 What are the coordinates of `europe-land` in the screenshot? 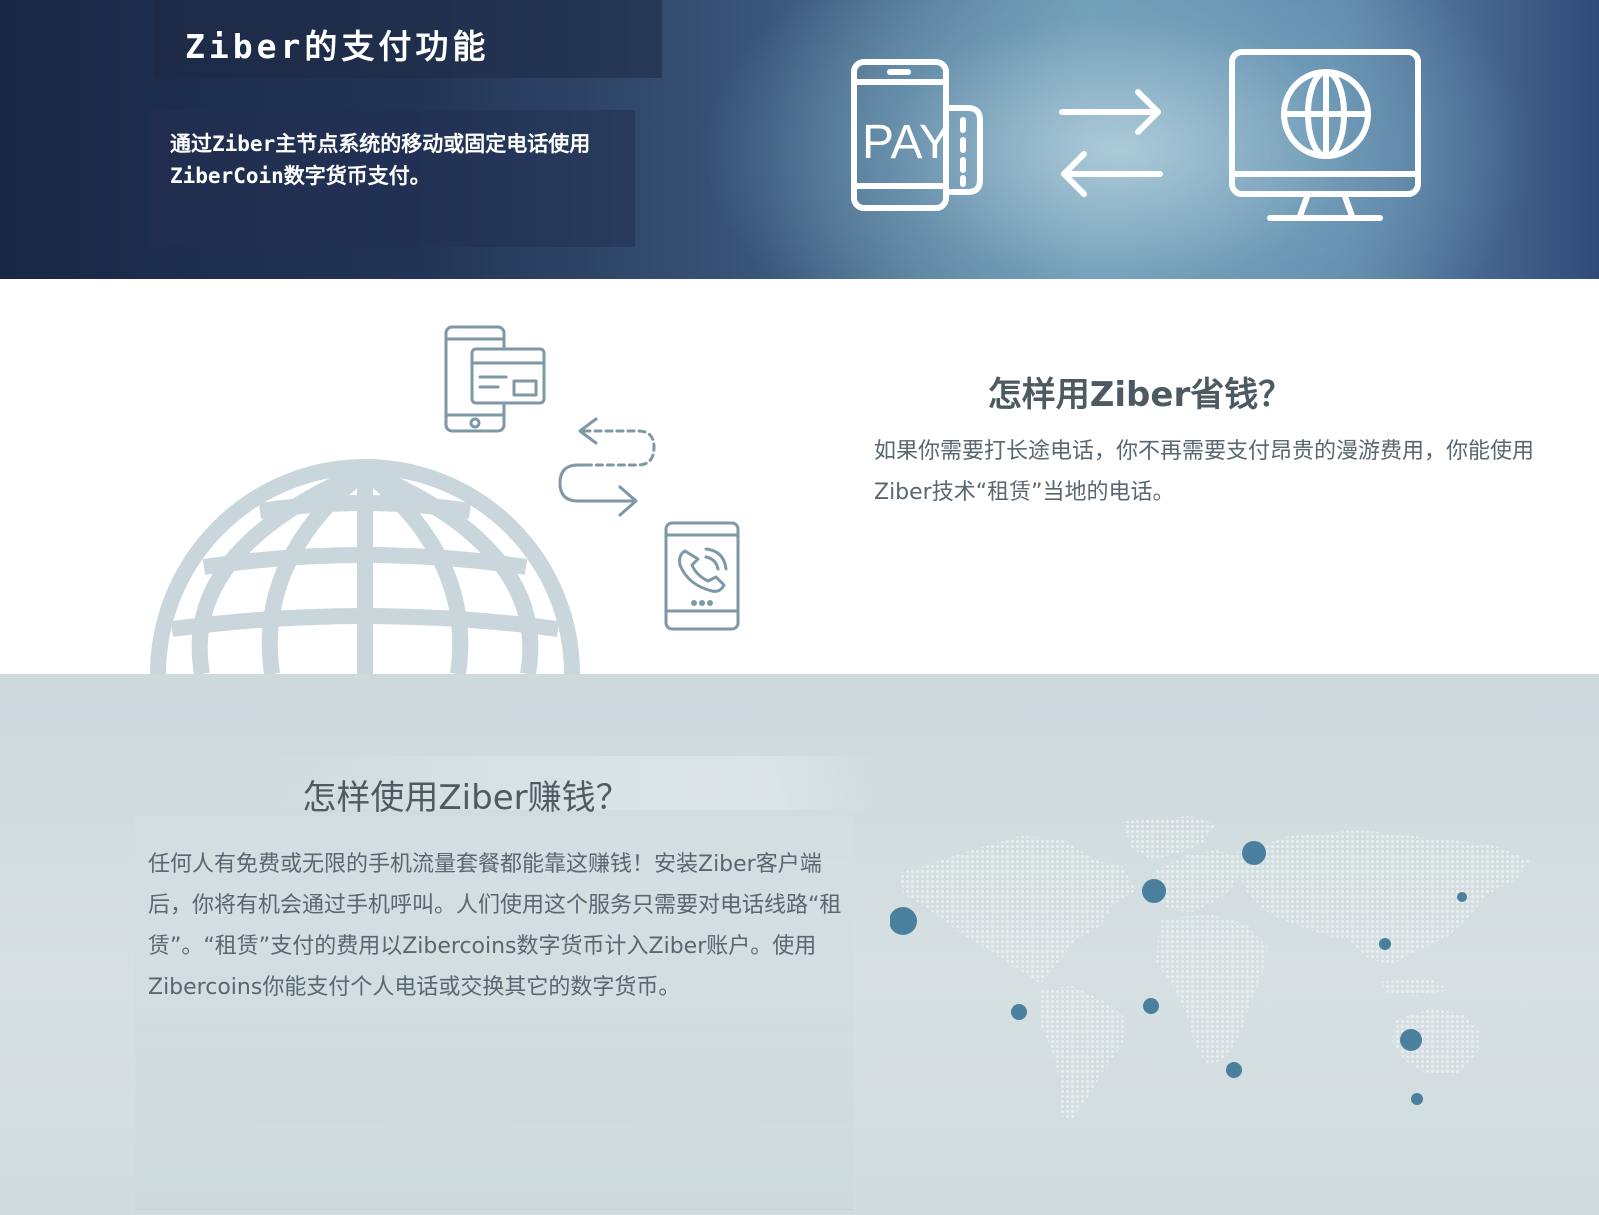 It's located at (1197, 881).